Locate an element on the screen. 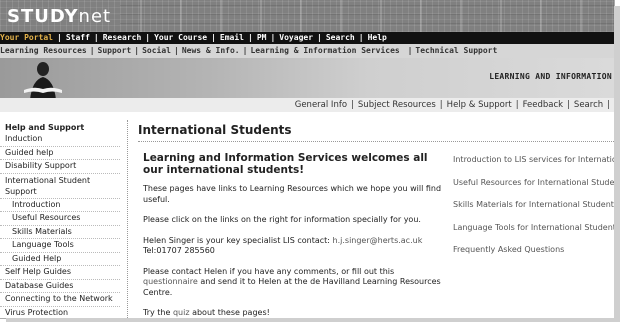 The height and width of the screenshot is (322, 624). quiz-paragraph: Try the quiz about these pages! is located at coordinates (293, 313).